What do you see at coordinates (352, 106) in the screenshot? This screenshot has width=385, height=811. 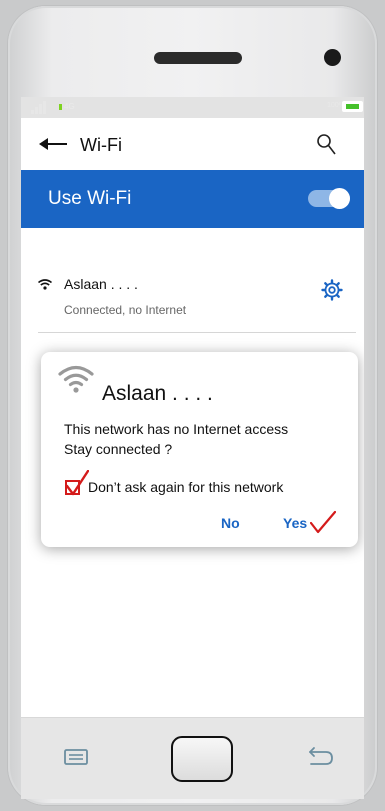 I see `battery-icon` at bounding box center [352, 106].